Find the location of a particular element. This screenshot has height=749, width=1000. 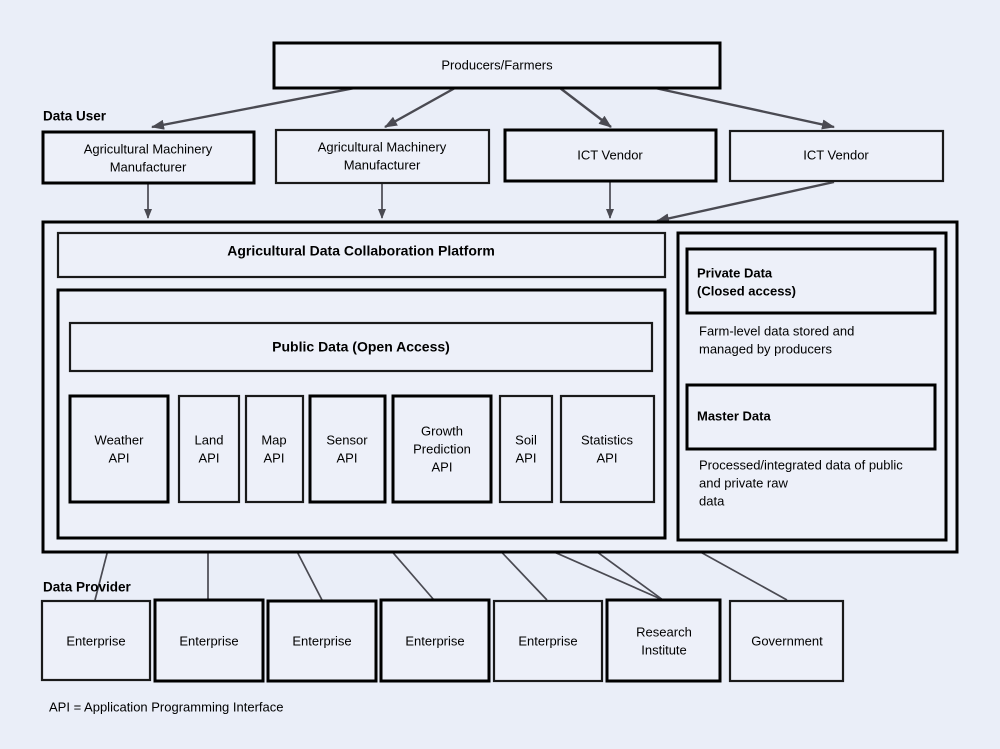

api-rect-sensor is located at coordinates (347, 449).